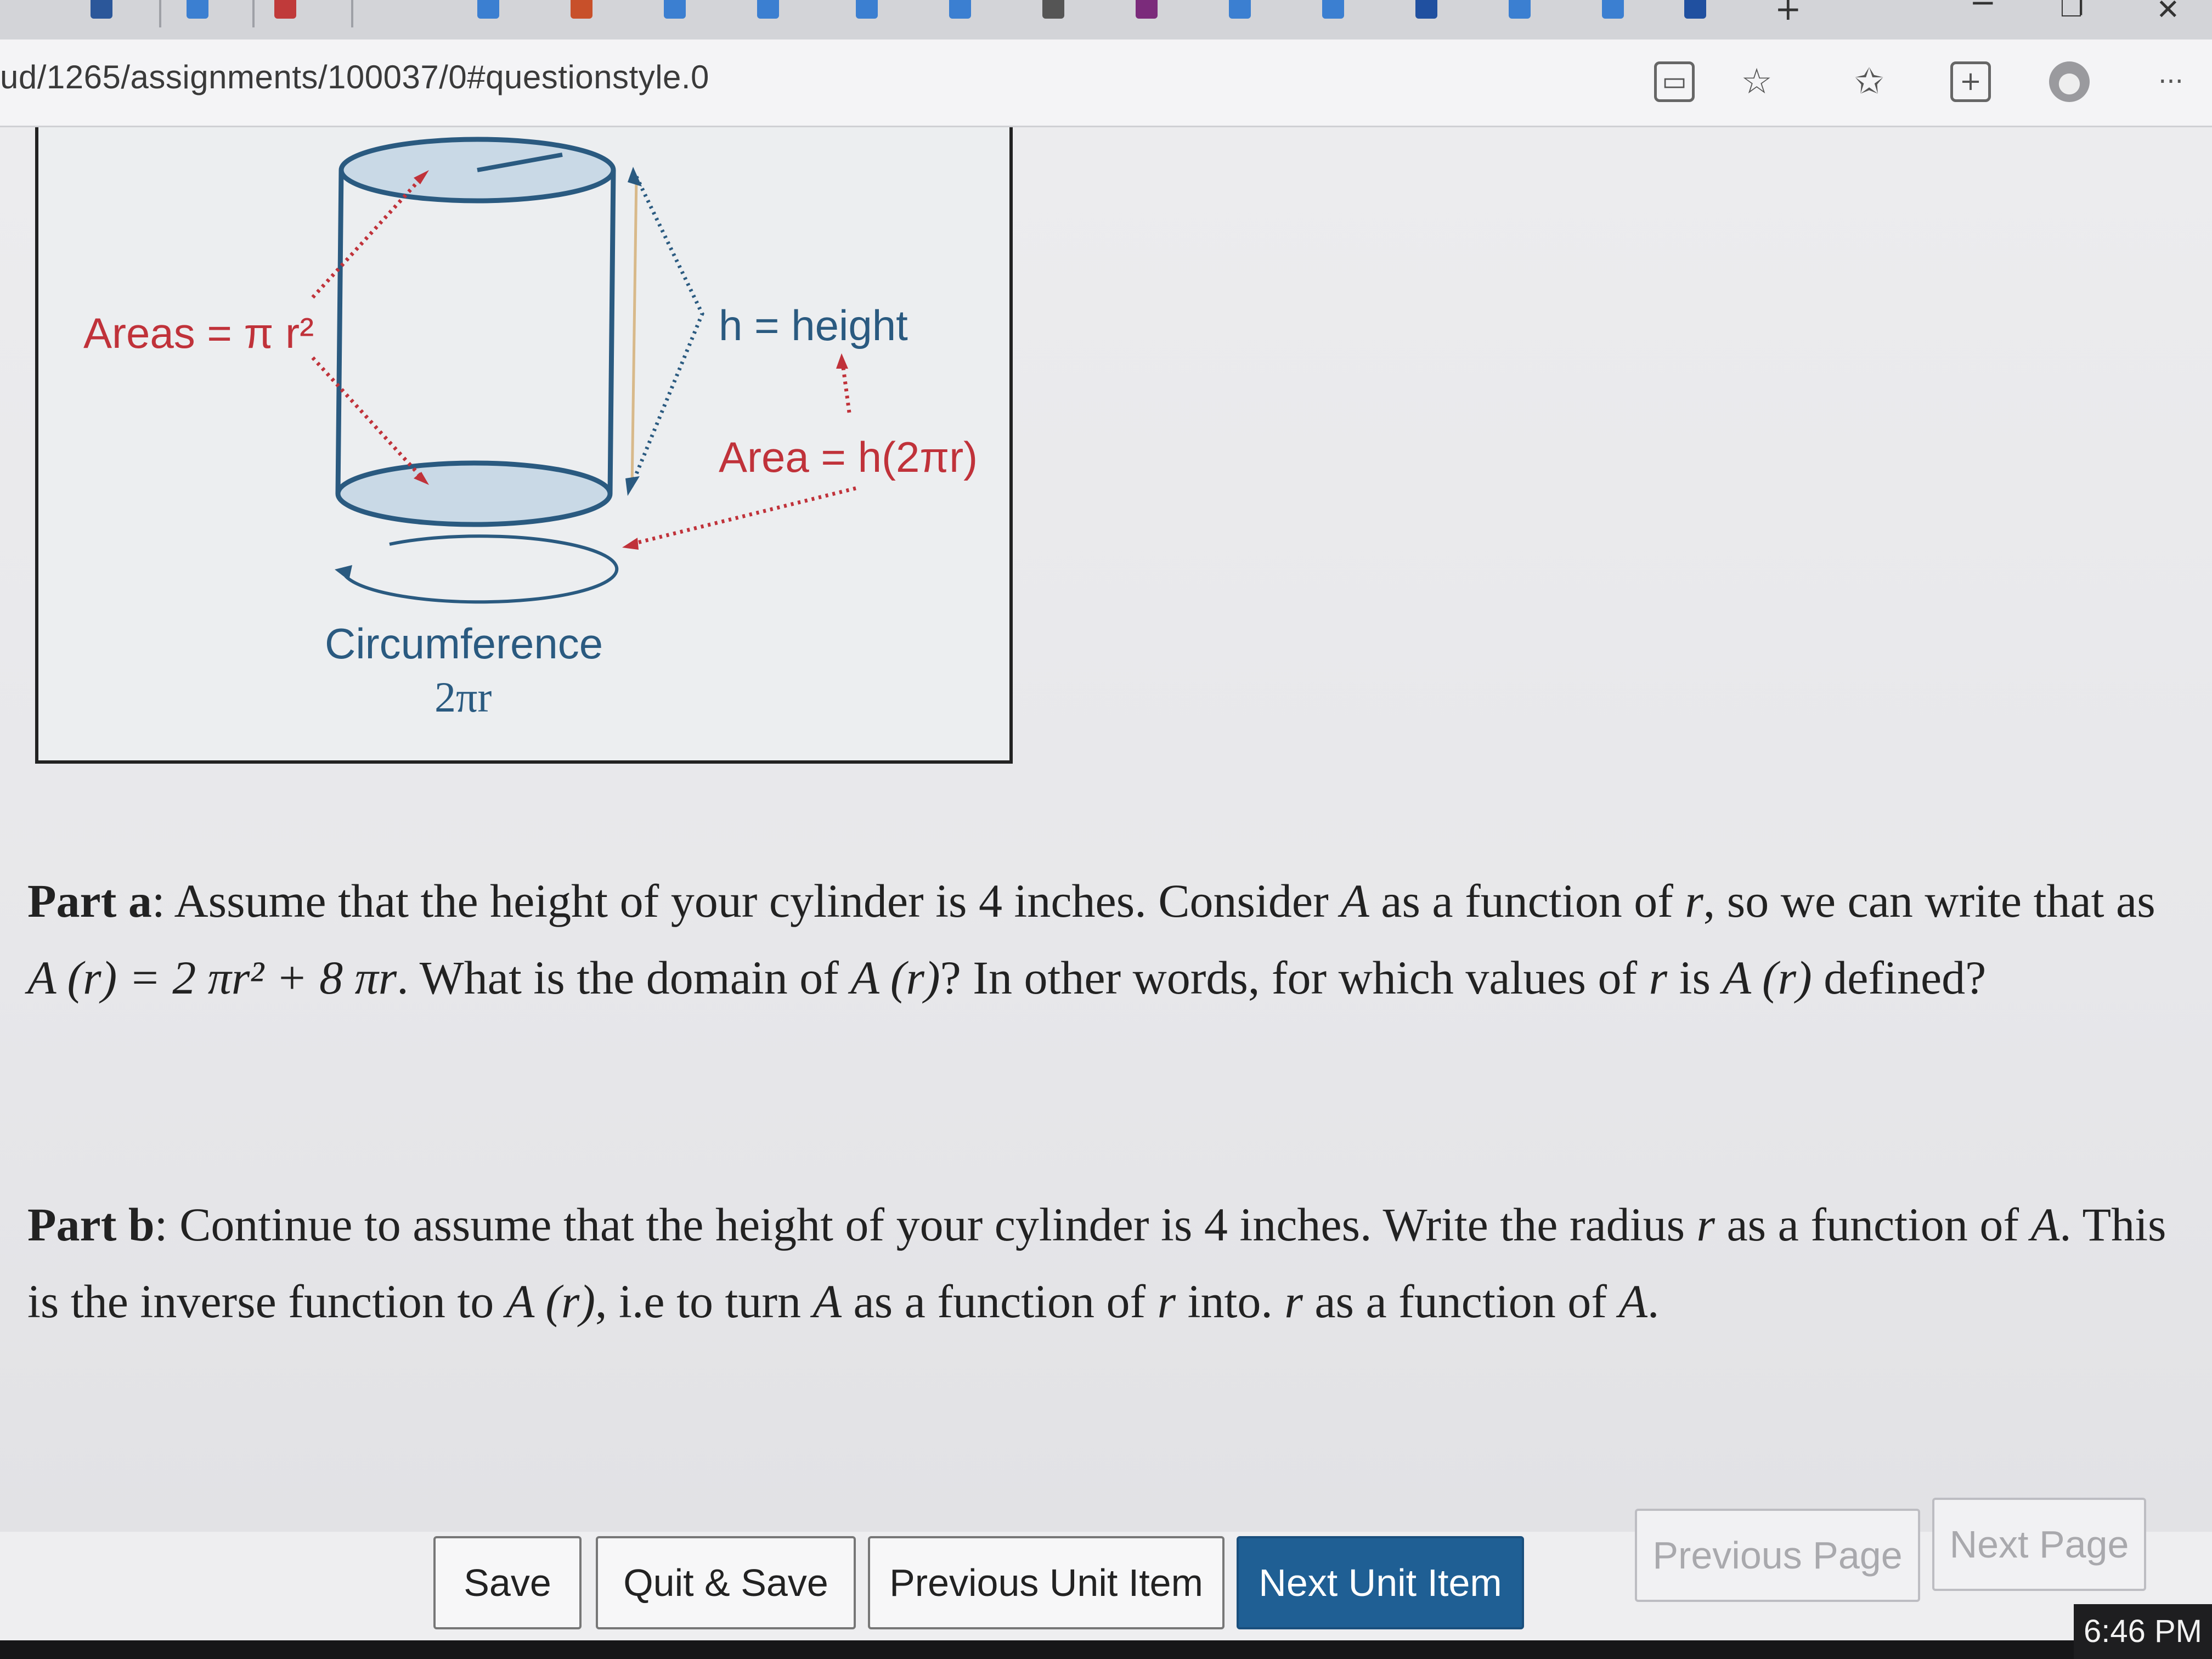 The height and width of the screenshot is (1659, 2212). Describe the element at coordinates (1231, 1301) in the screenshot. I see `part-b-text: into.` at that location.